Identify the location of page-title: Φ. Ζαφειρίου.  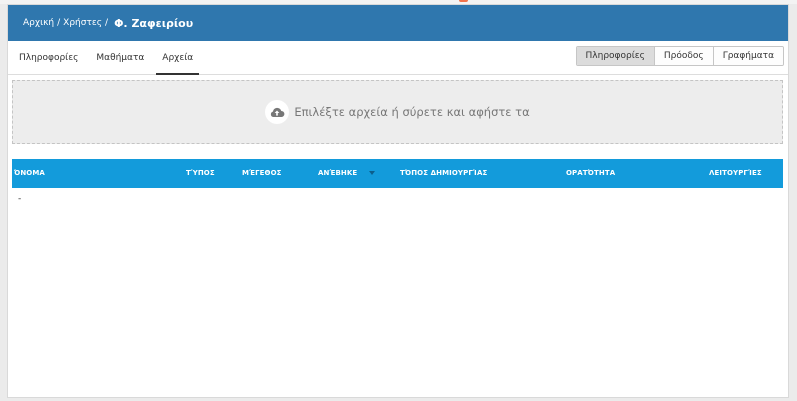
(154, 23).